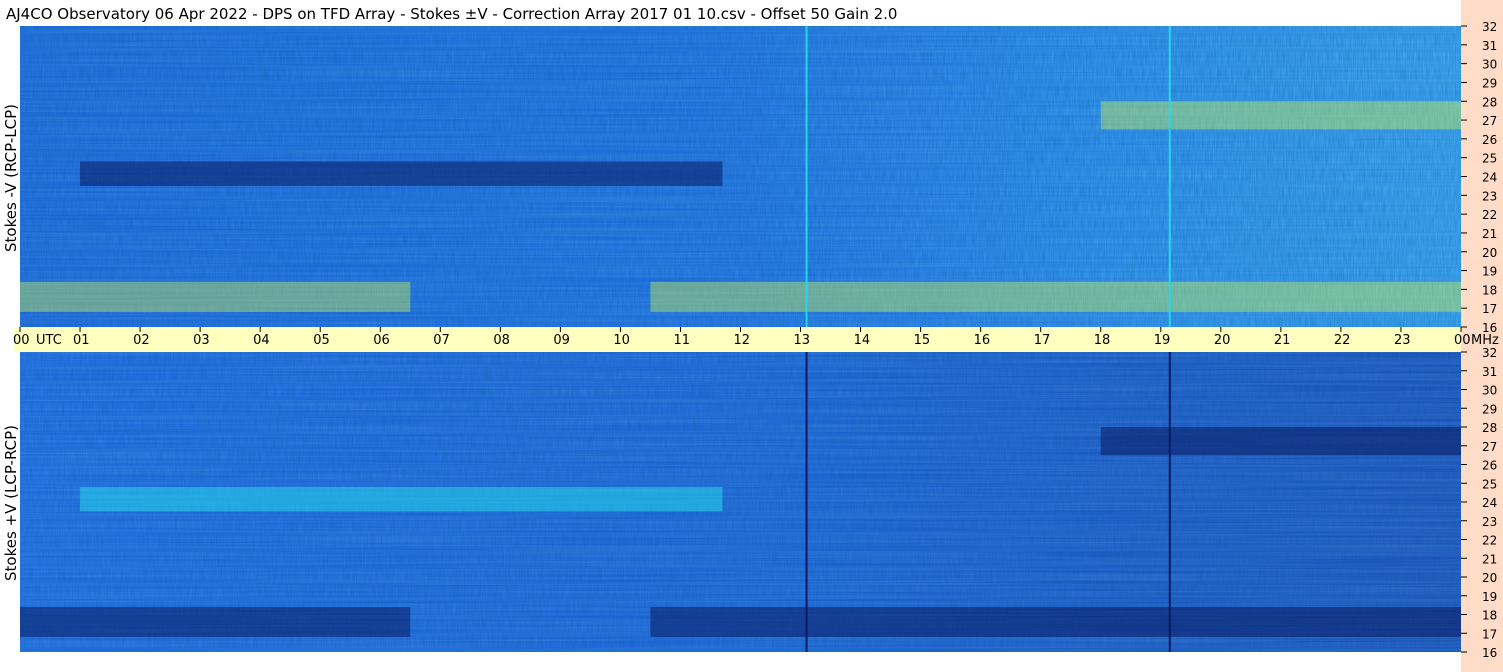  I want to click on time-tick-label: 03, so click(201, 340).